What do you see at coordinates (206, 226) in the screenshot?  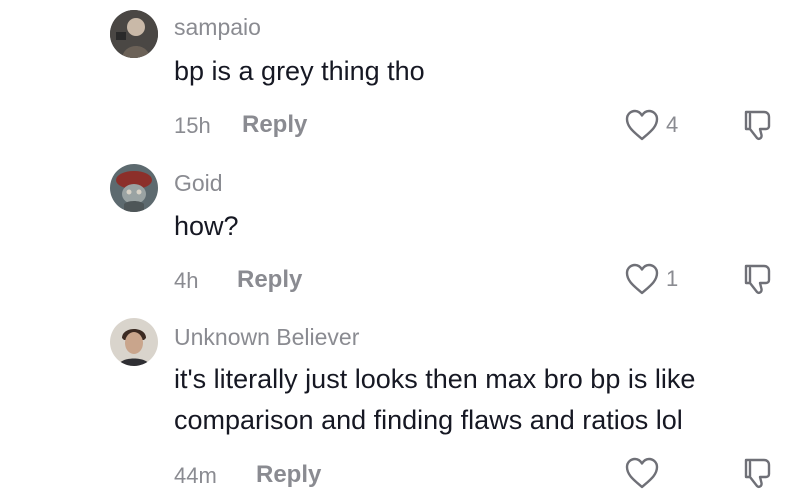 I see `comment-text: how?` at bounding box center [206, 226].